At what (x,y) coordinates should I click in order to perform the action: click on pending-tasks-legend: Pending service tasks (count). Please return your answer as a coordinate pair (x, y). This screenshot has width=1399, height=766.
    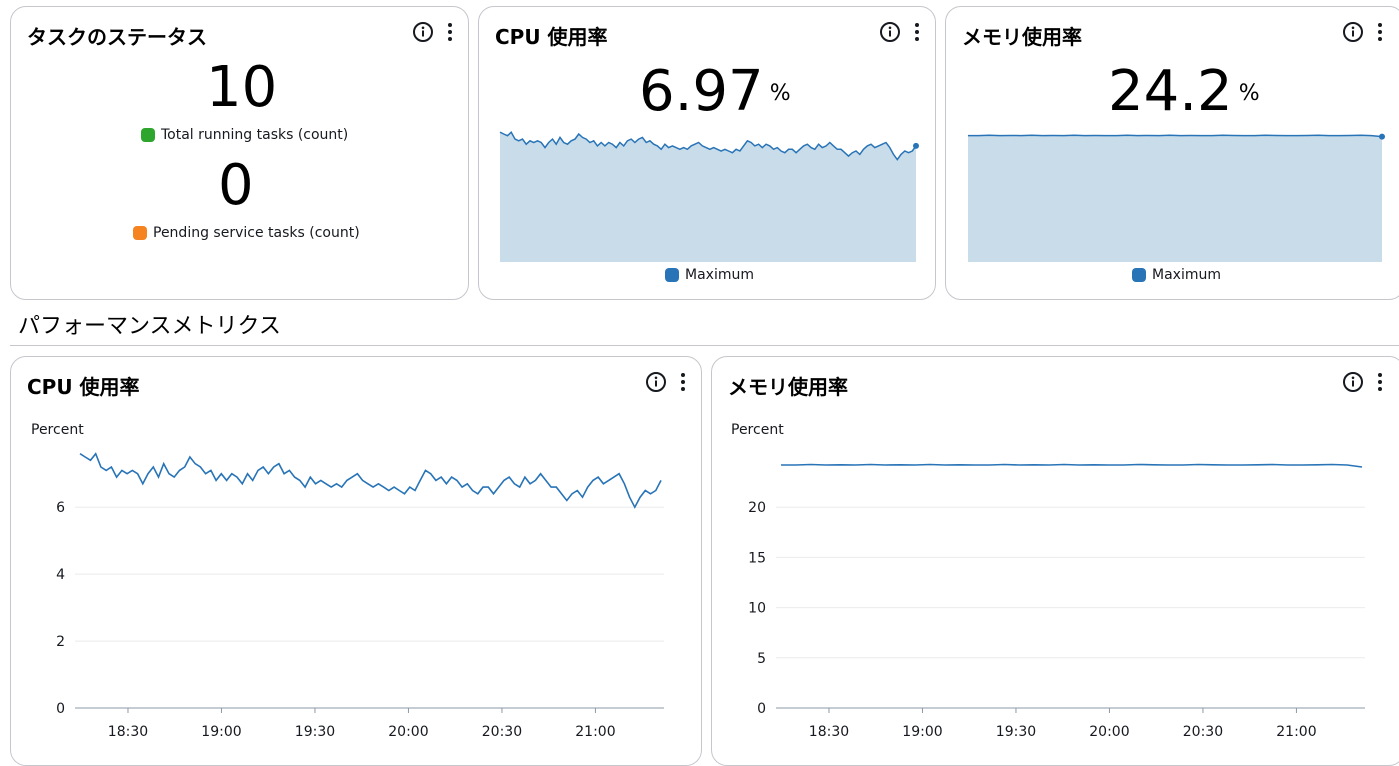
    Looking at the image, I should click on (246, 233).